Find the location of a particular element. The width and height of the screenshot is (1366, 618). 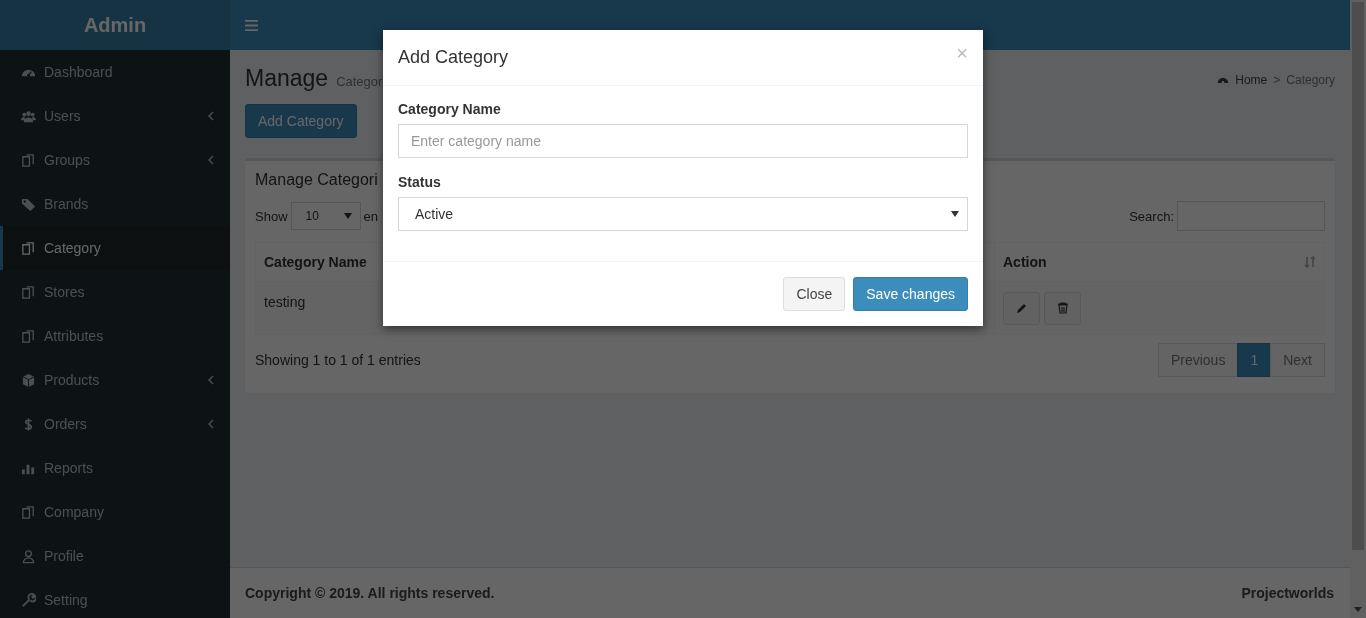

users-icon is located at coordinates (28, 116).